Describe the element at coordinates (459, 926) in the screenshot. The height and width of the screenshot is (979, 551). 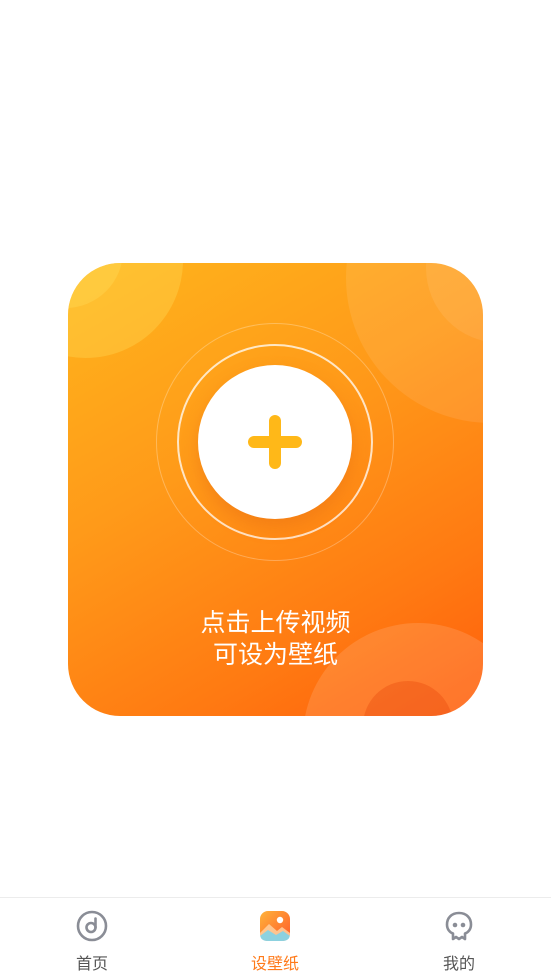
I see `profile-face-icon` at that location.